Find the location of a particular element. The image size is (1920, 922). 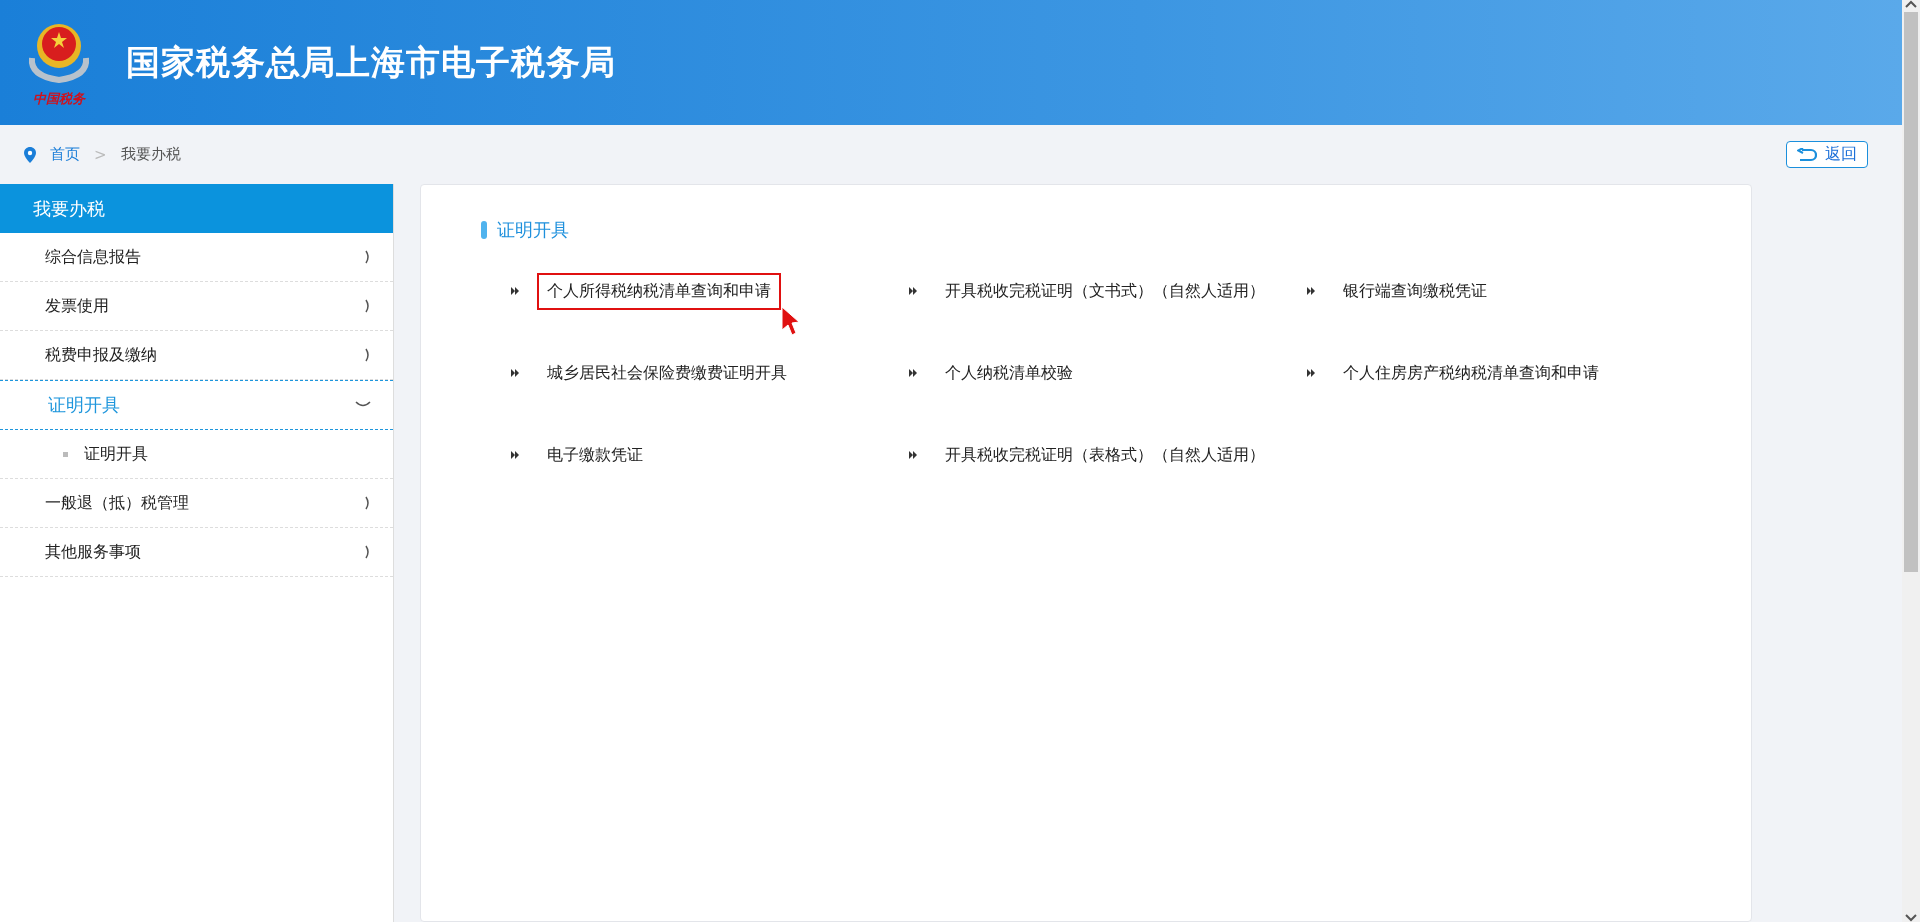

back-button: 返回 is located at coordinates (1827, 154).